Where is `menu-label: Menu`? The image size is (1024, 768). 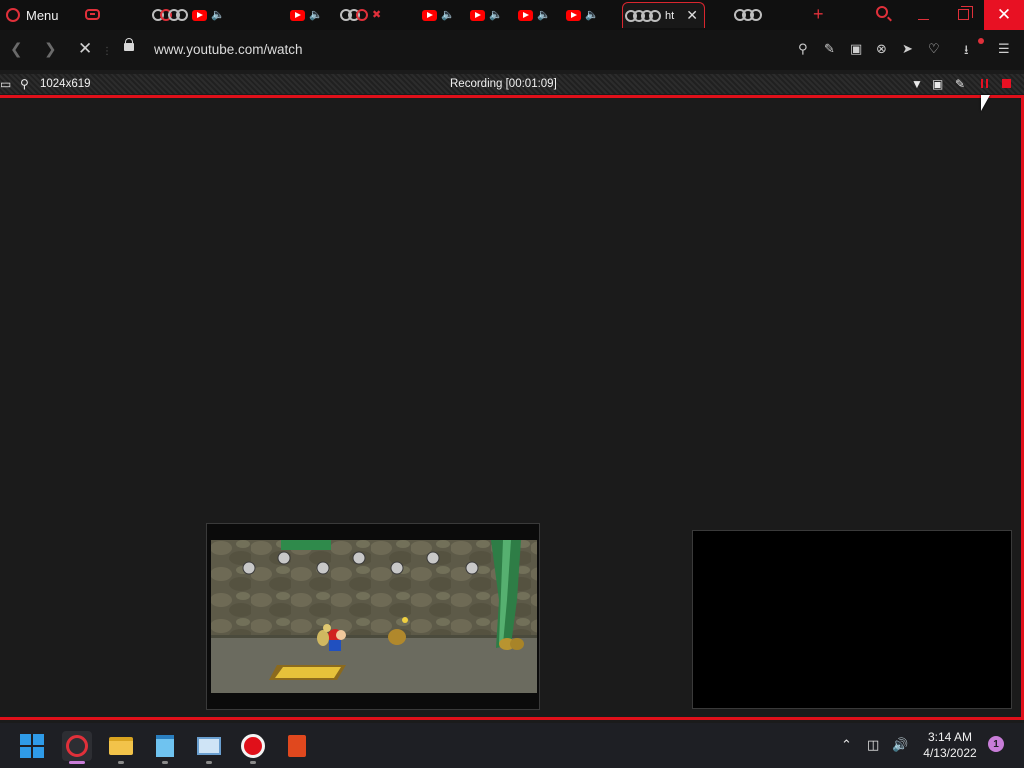 menu-label: Menu is located at coordinates (42, 15).